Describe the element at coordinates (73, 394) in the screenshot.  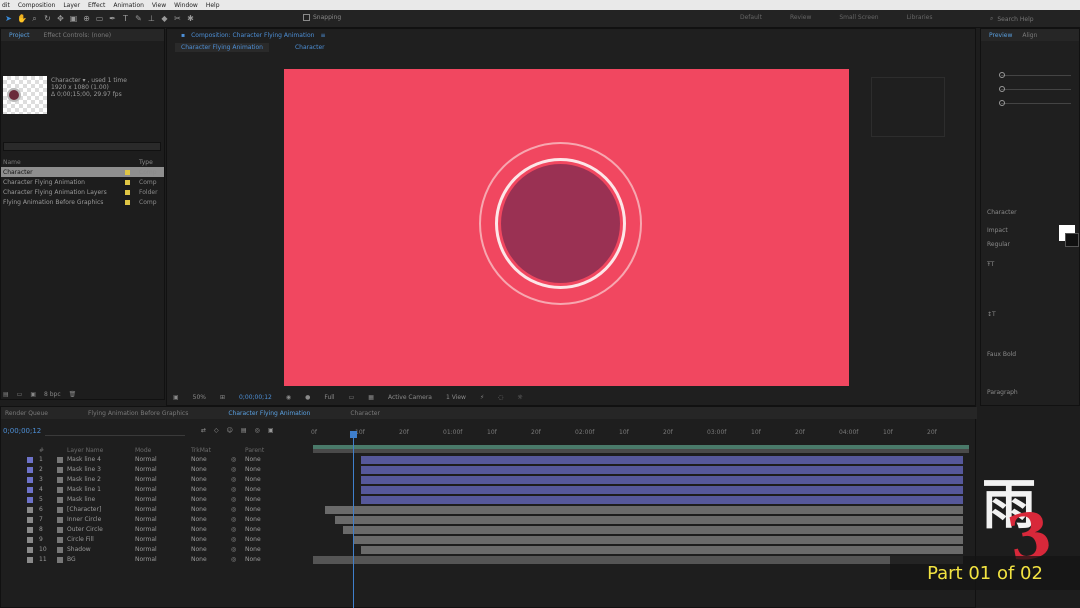
I see `trash-icon: 🗑` at that location.